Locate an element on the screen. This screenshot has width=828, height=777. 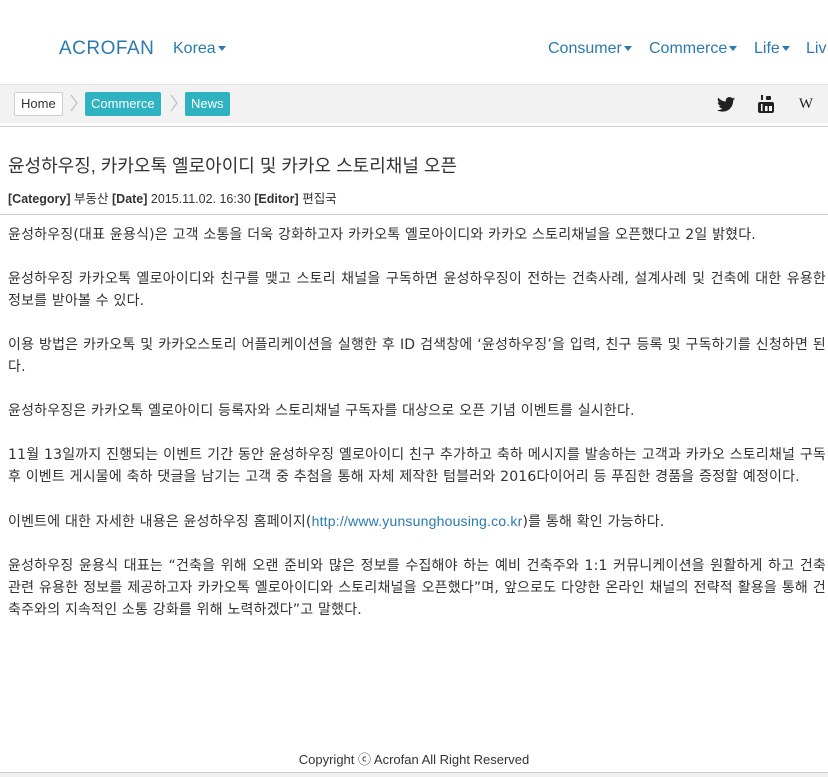
editor-value: 편집국 is located at coordinates (319, 199).